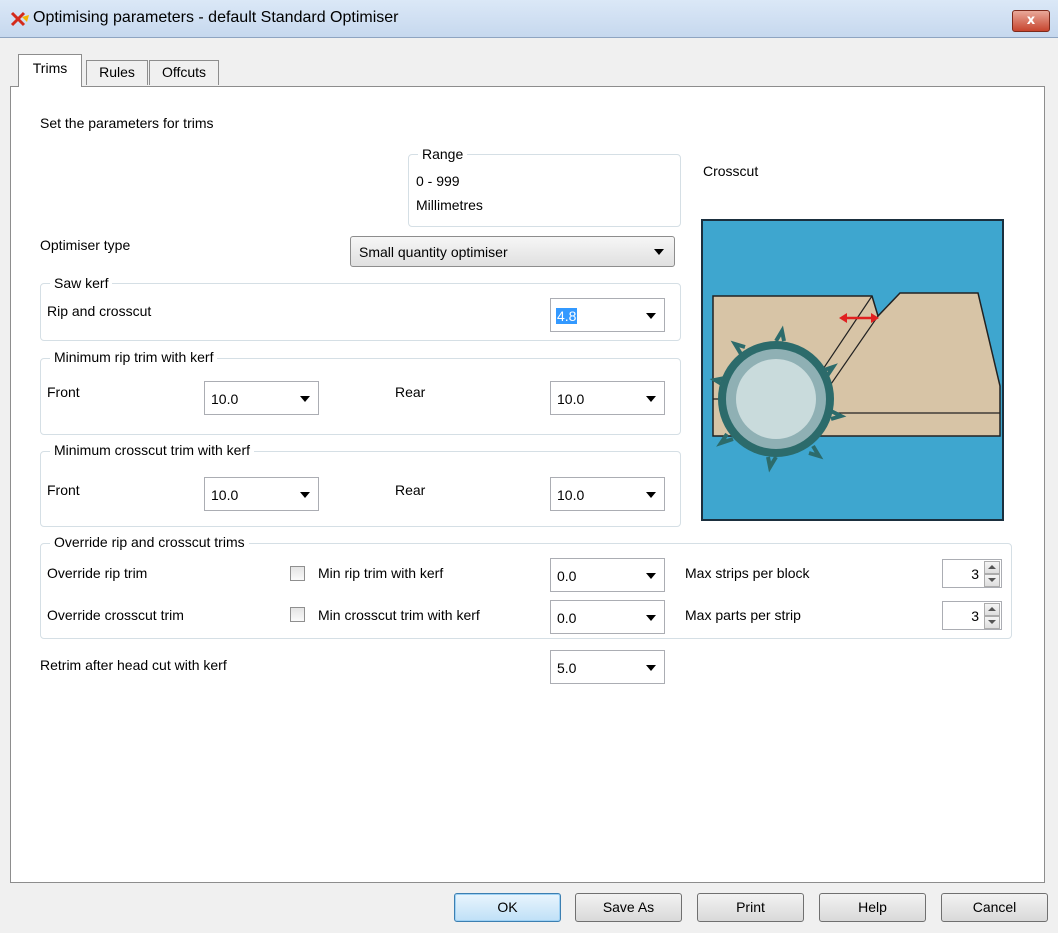 The image size is (1058, 933). I want to click on retrim-value: 5.0, so click(567, 668).